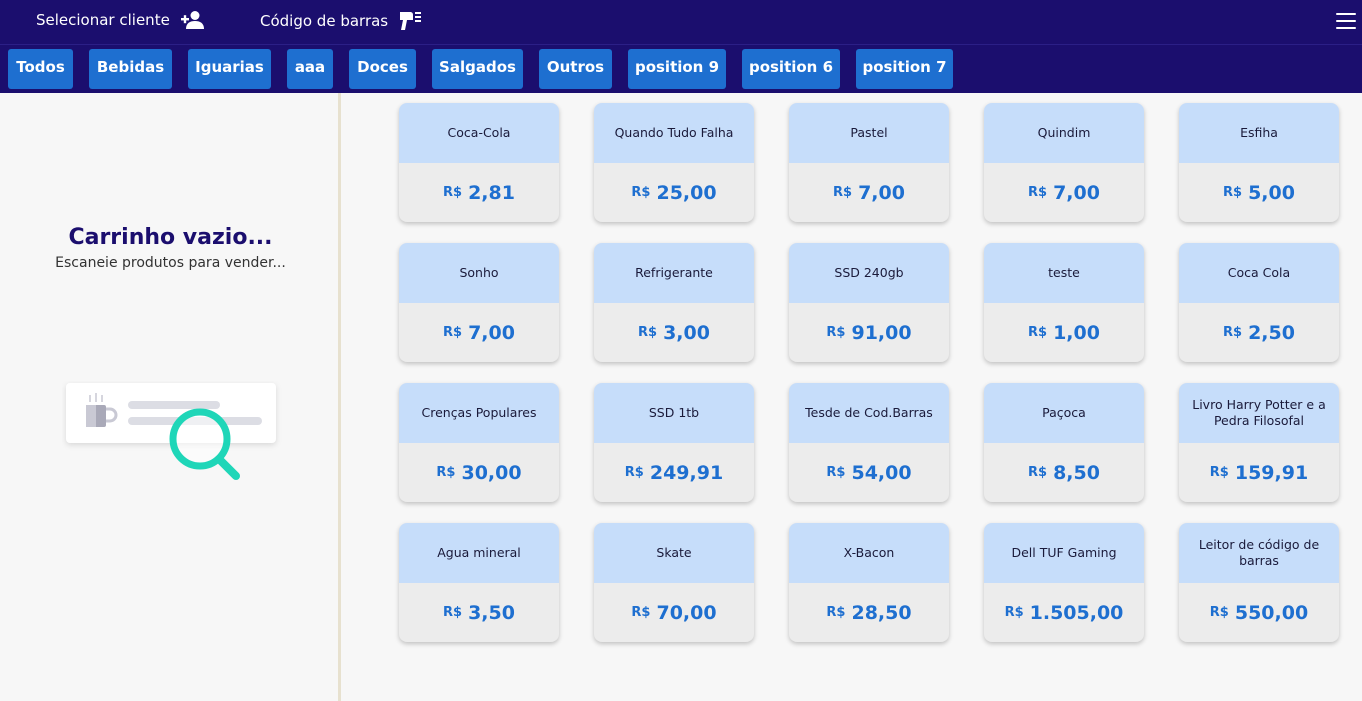  What do you see at coordinates (674, 273) in the screenshot?
I see `product-name: Refrigerante` at bounding box center [674, 273].